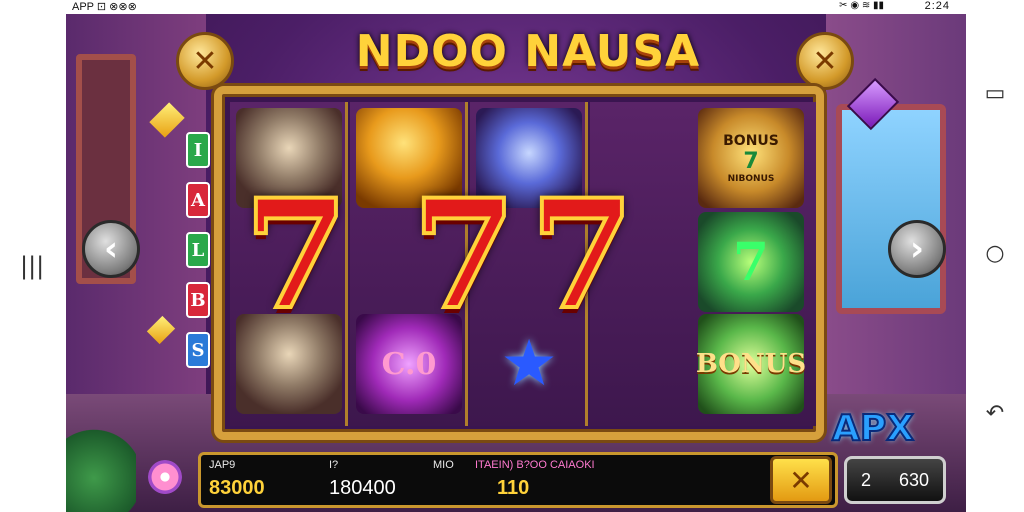 The width and height of the screenshot is (1024, 512). I want to click on recents-icon: ▭, so click(995, 93).